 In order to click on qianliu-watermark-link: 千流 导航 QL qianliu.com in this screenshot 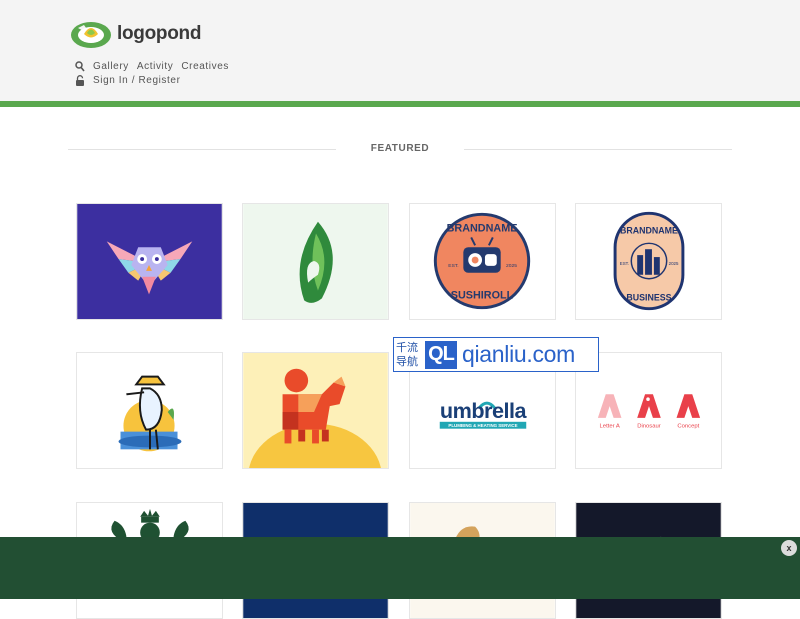, I will do `click(496, 354)`.